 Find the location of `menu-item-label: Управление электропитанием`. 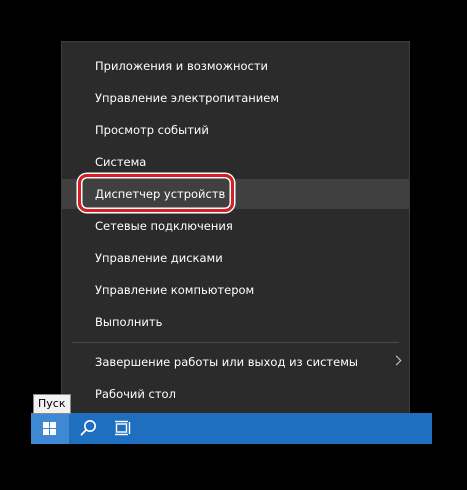

menu-item-label: Управление электропитанием is located at coordinates (187, 98).